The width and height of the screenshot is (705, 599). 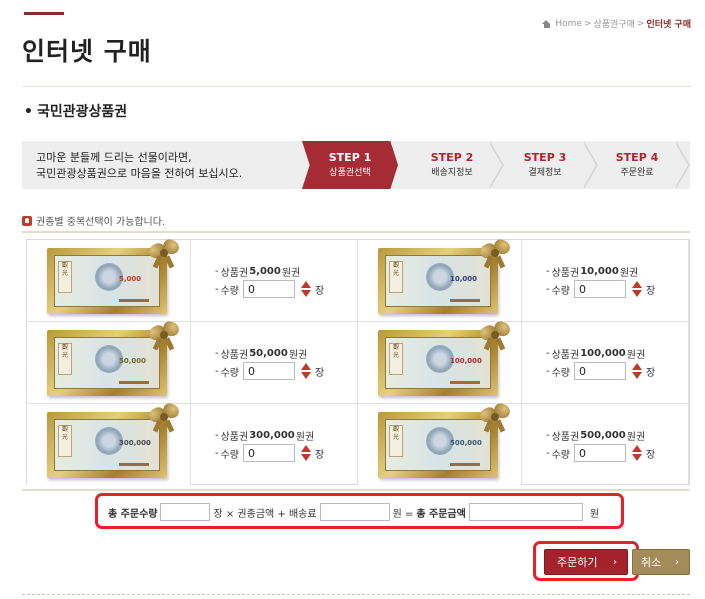 I want to click on voucher-image-cell: 觀光 10,000, so click(x=440, y=279).